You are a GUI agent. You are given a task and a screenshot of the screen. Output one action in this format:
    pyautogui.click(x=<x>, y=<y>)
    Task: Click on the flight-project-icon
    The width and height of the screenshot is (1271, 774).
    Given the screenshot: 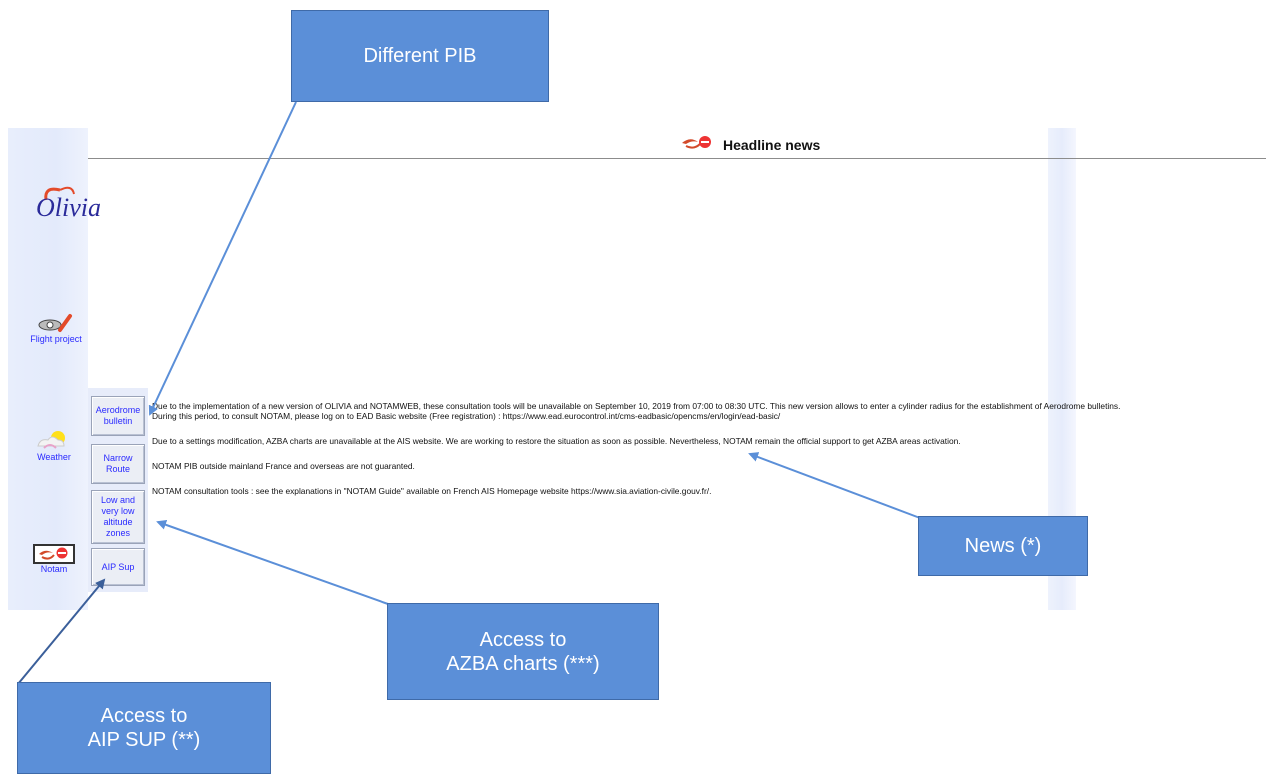 What is the action you would take?
    pyautogui.click(x=55, y=323)
    